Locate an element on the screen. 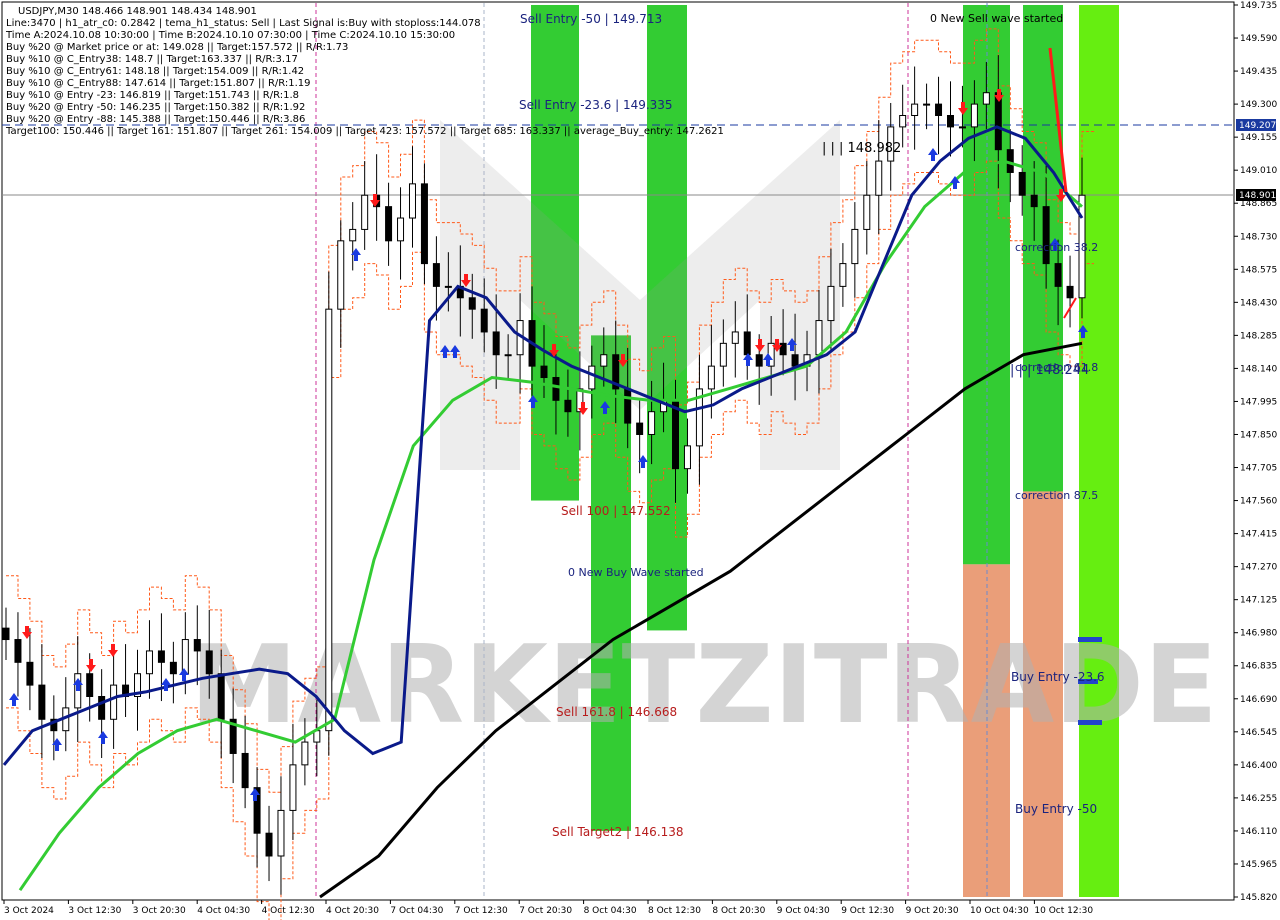 This screenshot has width=1280, height=920. price-tick-label: 146.690 is located at coordinates (1258, 700).